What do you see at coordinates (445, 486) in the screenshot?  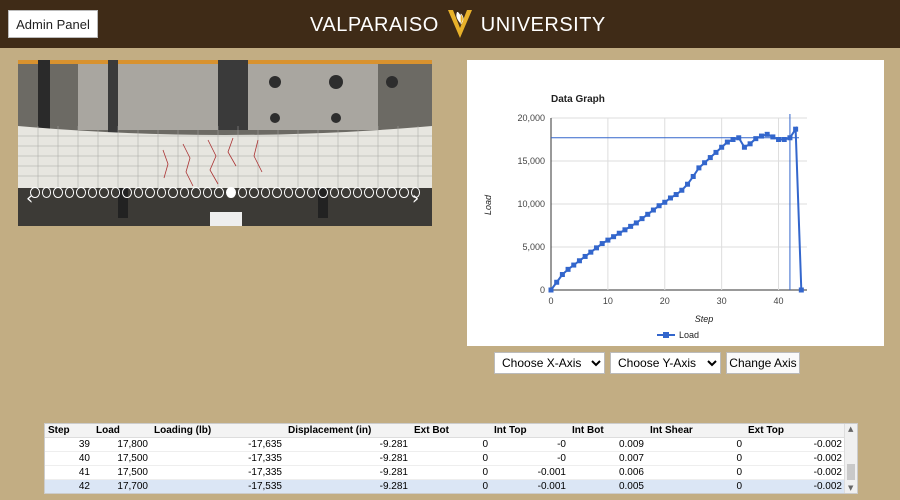 I see `table-row: 42 17,700 -17,535 -9.281 0 -0.001 0.005 0 -0.002` at bounding box center [445, 486].